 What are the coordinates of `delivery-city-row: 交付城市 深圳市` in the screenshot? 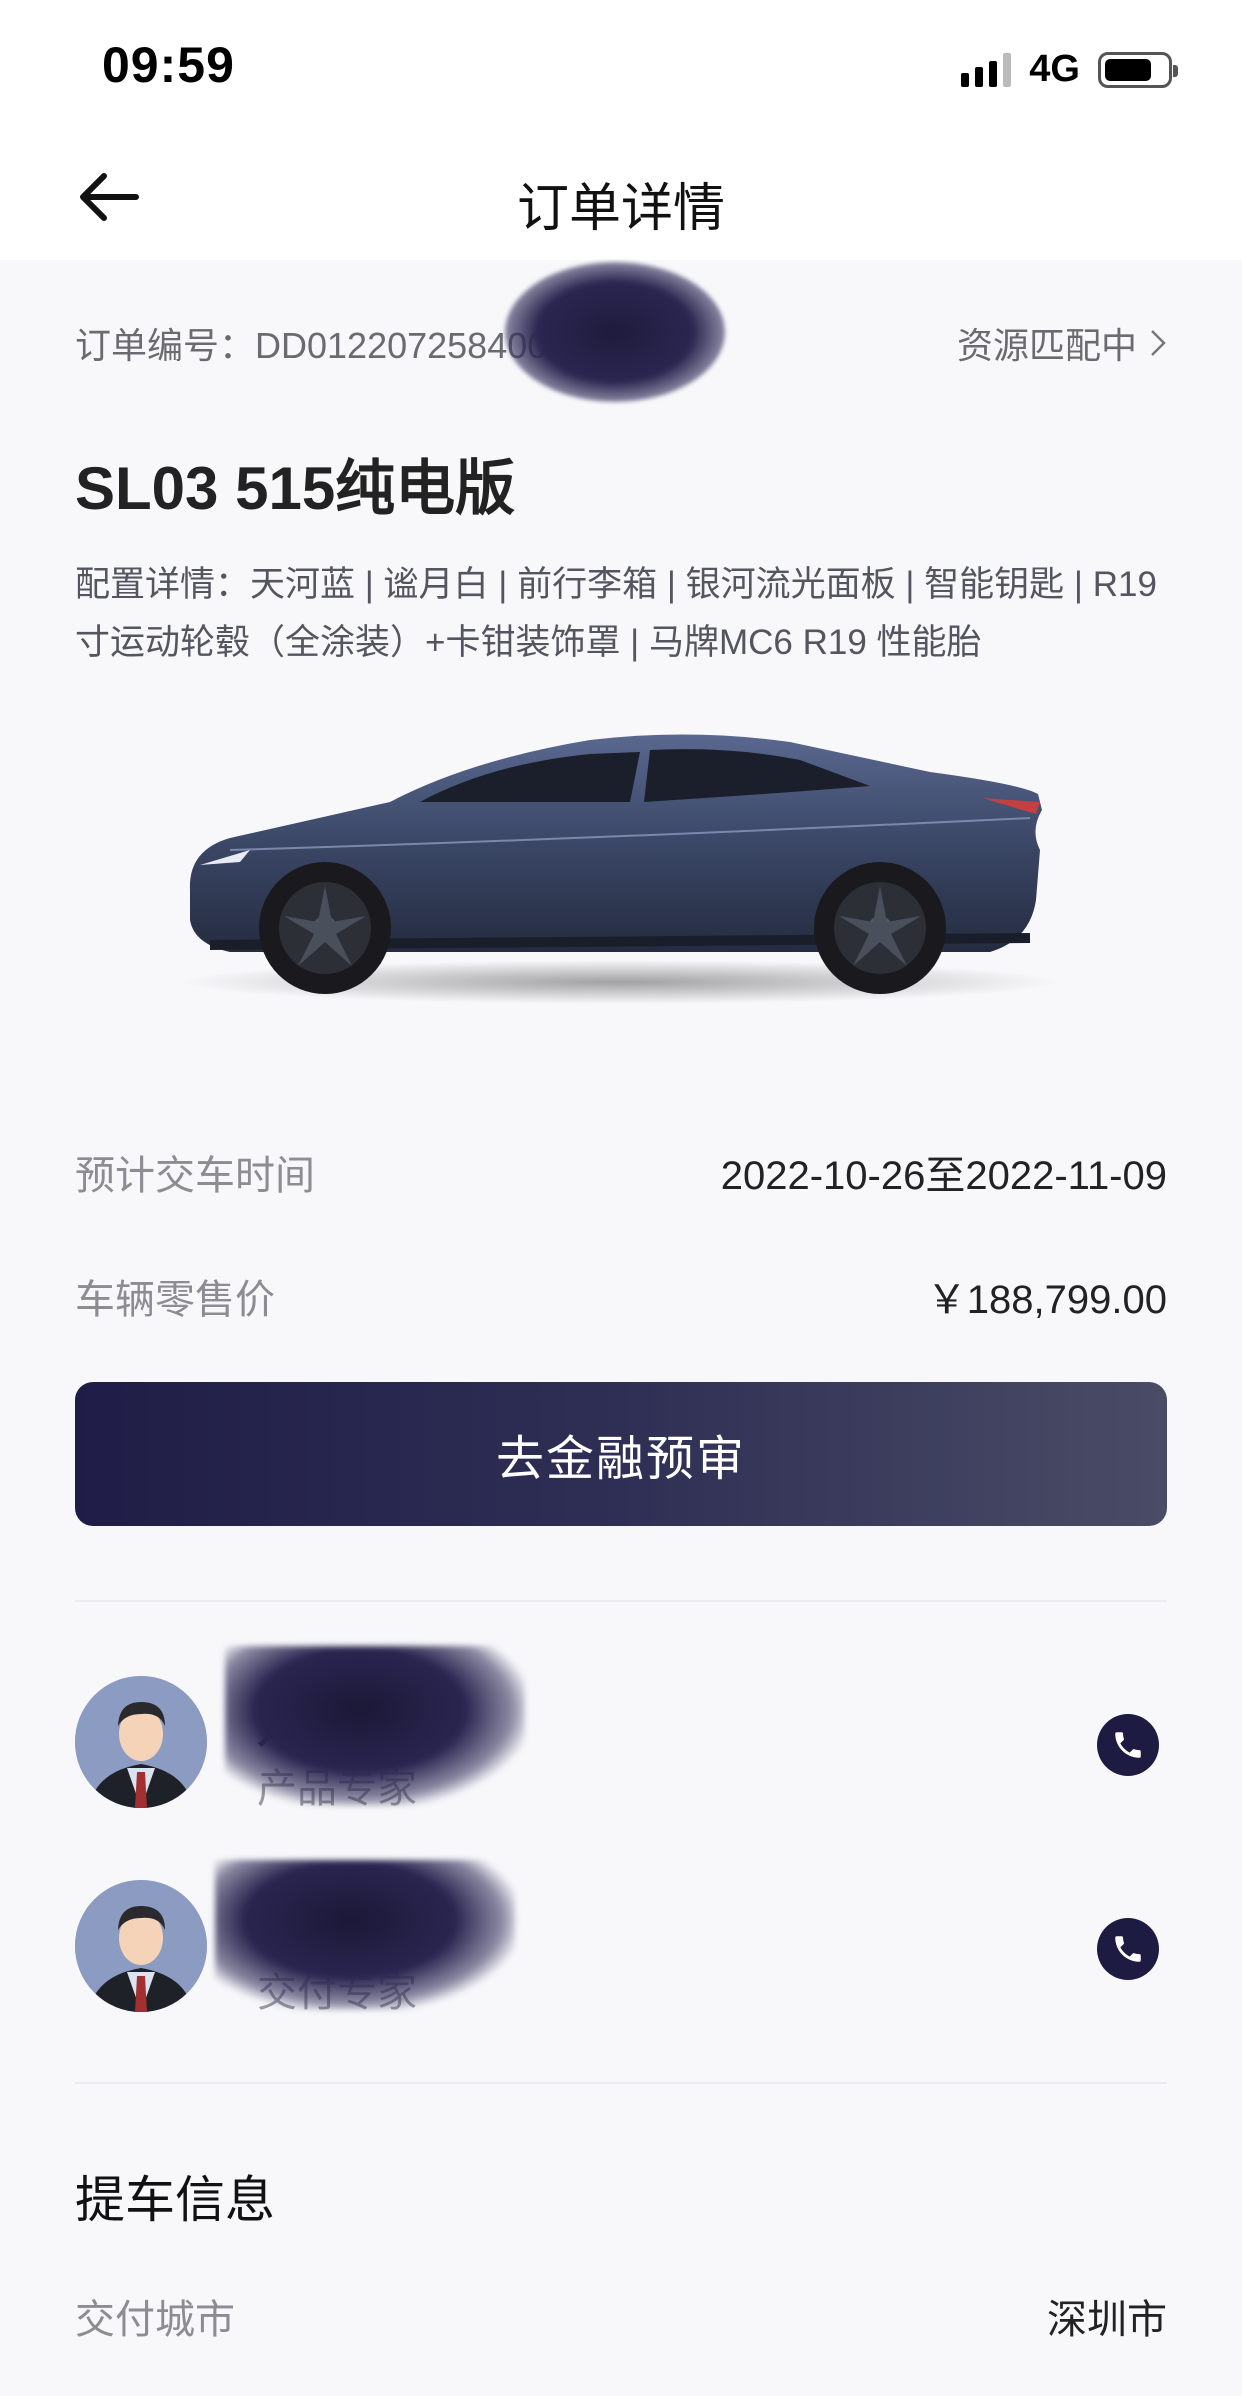 It's located at (621, 2316).